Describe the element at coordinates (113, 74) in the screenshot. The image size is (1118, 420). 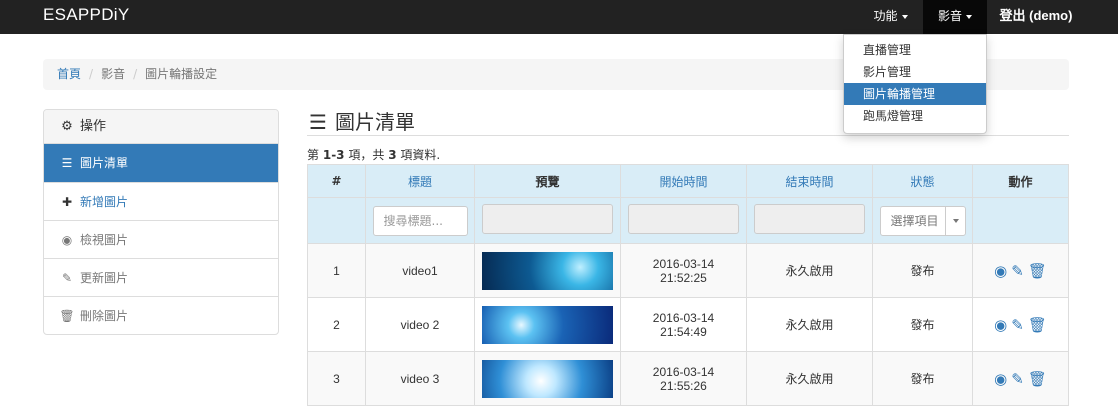
I see `breadcrumb-section: 影音` at that location.